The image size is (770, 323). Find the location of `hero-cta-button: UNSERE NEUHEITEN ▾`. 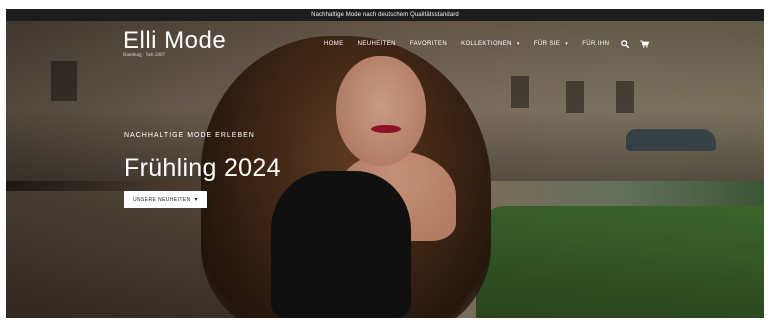

hero-cta-button: UNSERE NEUHEITEN ▾ is located at coordinates (165, 199).